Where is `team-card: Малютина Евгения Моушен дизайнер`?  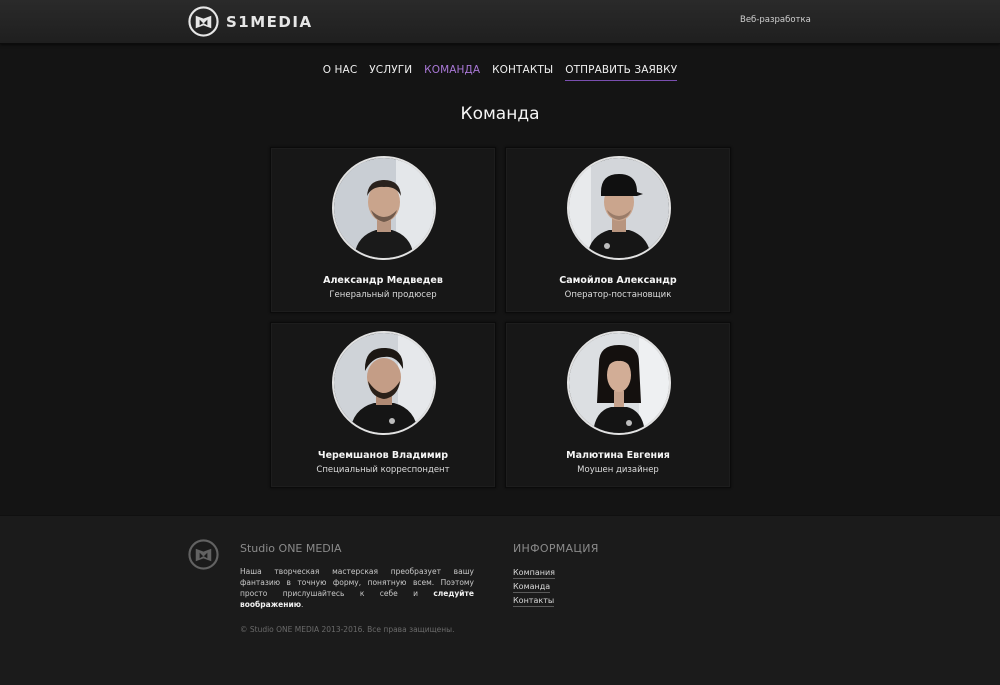 team-card: Малютина Евгения Моушен дизайнер is located at coordinates (618, 405).